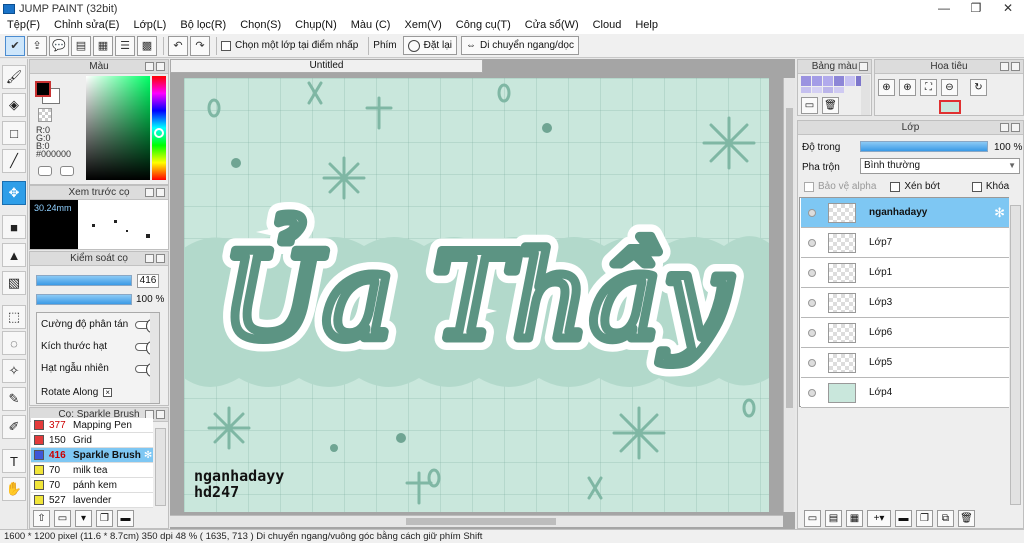  What do you see at coordinates (14, 77) in the screenshot?
I see `brush-tool-icon: 🖌` at bounding box center [14, 77].